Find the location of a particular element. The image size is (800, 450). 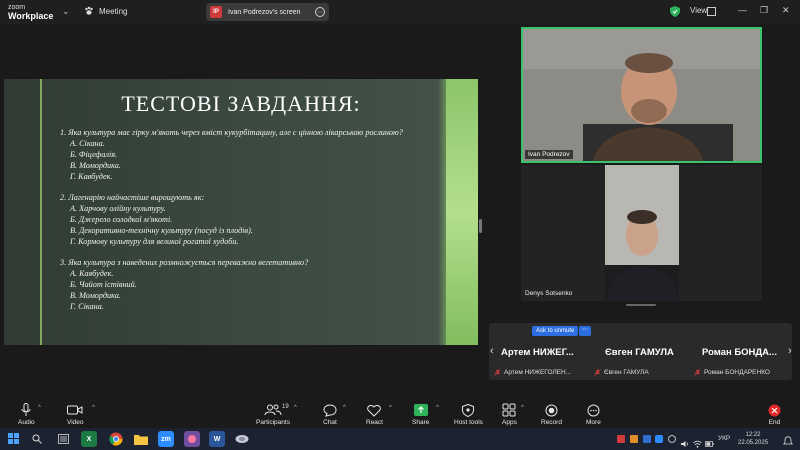

task-view-icon is located at coordinates (63, 439).